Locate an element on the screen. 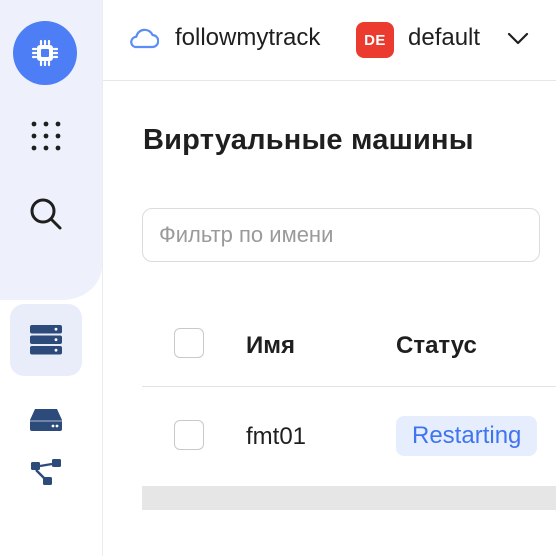 The image size is (556, 556). column-header-status: Статус is located at coordinates (436, 346).